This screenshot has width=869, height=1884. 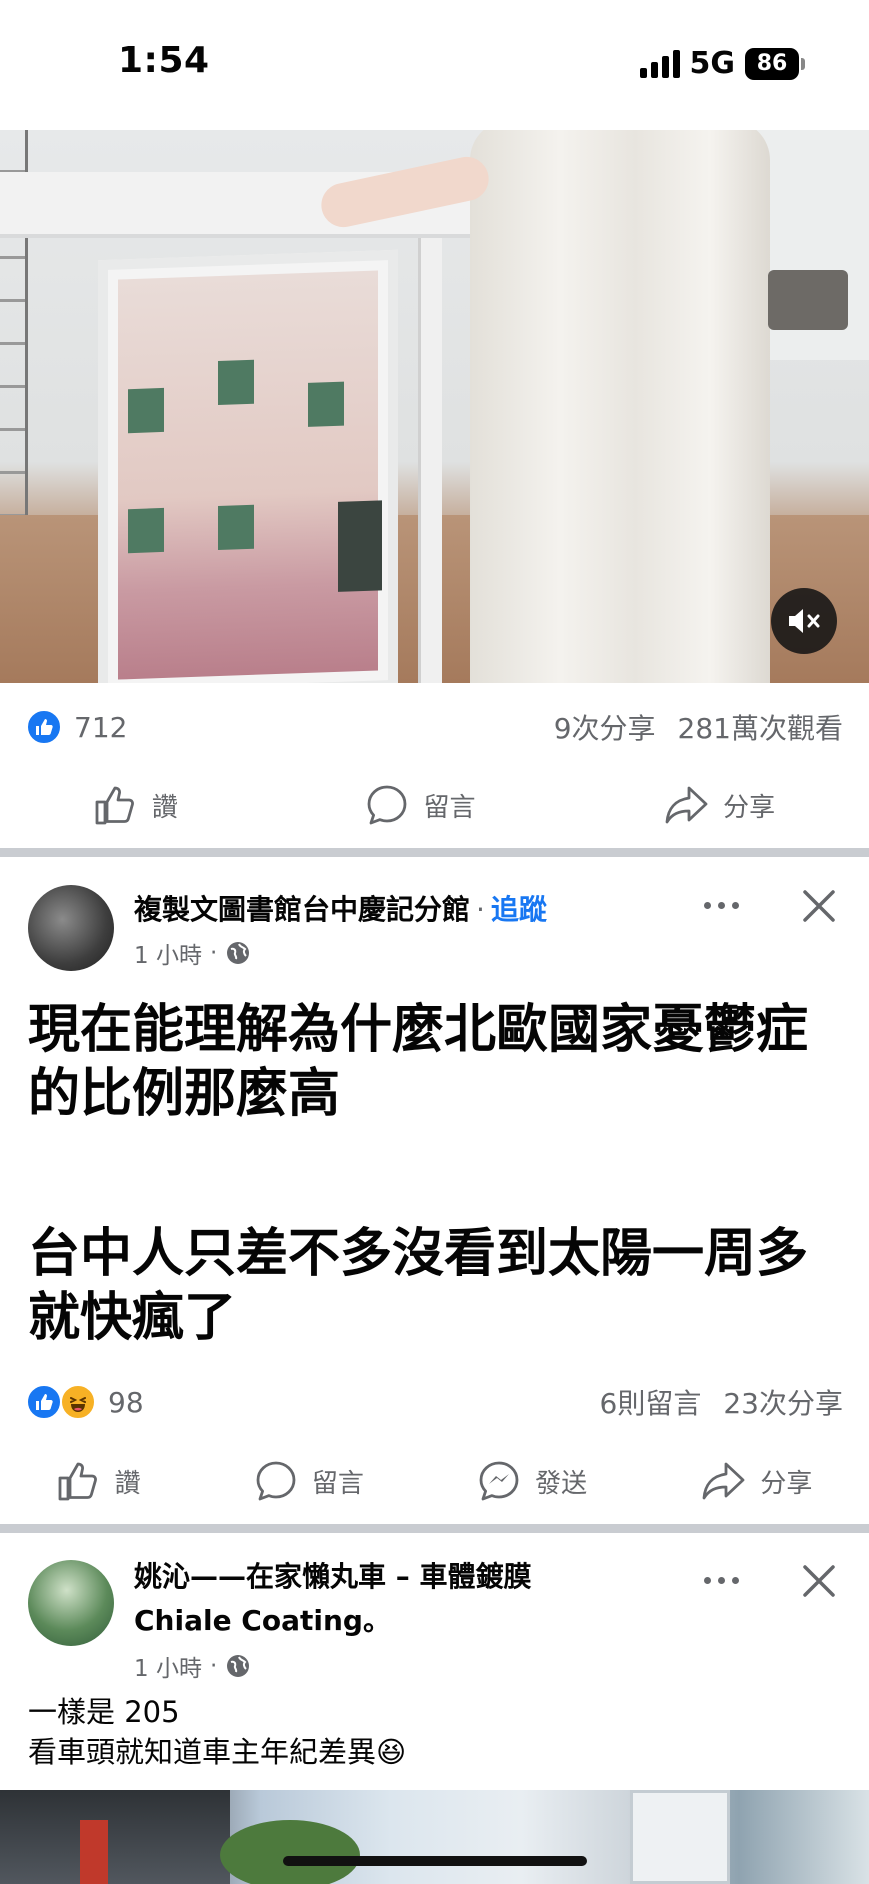 I want to click on video-scene-desk-leg, so click(x=430, y=460).